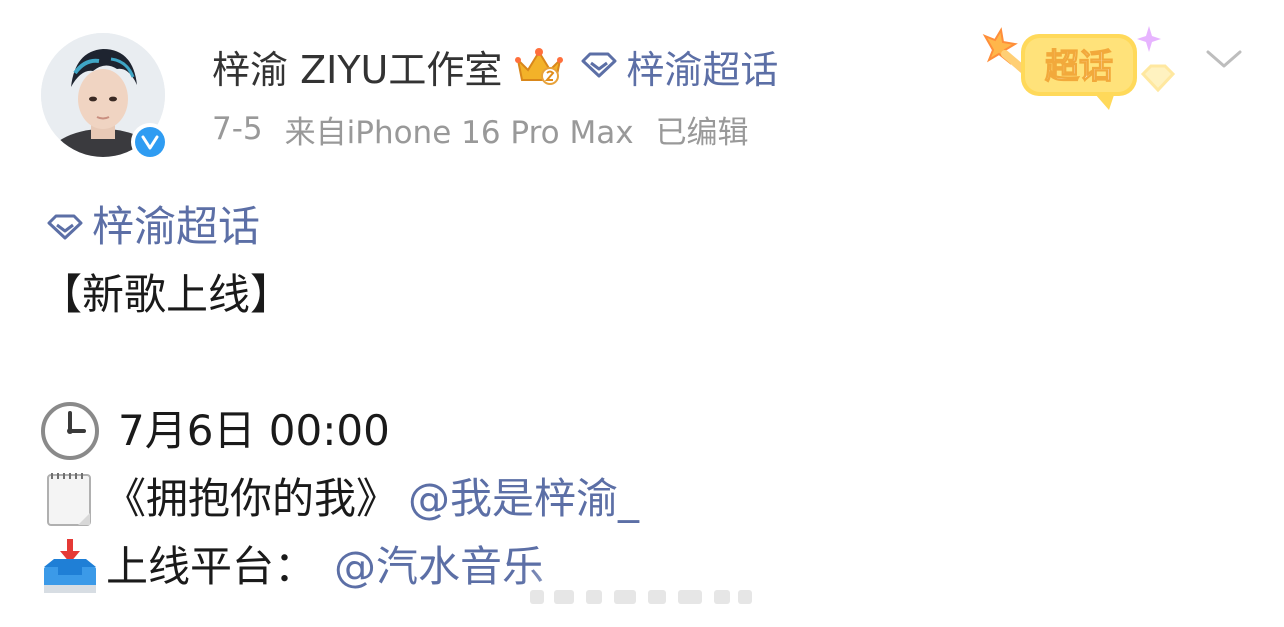 This screenshot has height=627, width=1284. What do you see at coordinates (211, 566) in the screenshot?
I see `platform-label: 上线平台：` at bounding box center [211, 566].